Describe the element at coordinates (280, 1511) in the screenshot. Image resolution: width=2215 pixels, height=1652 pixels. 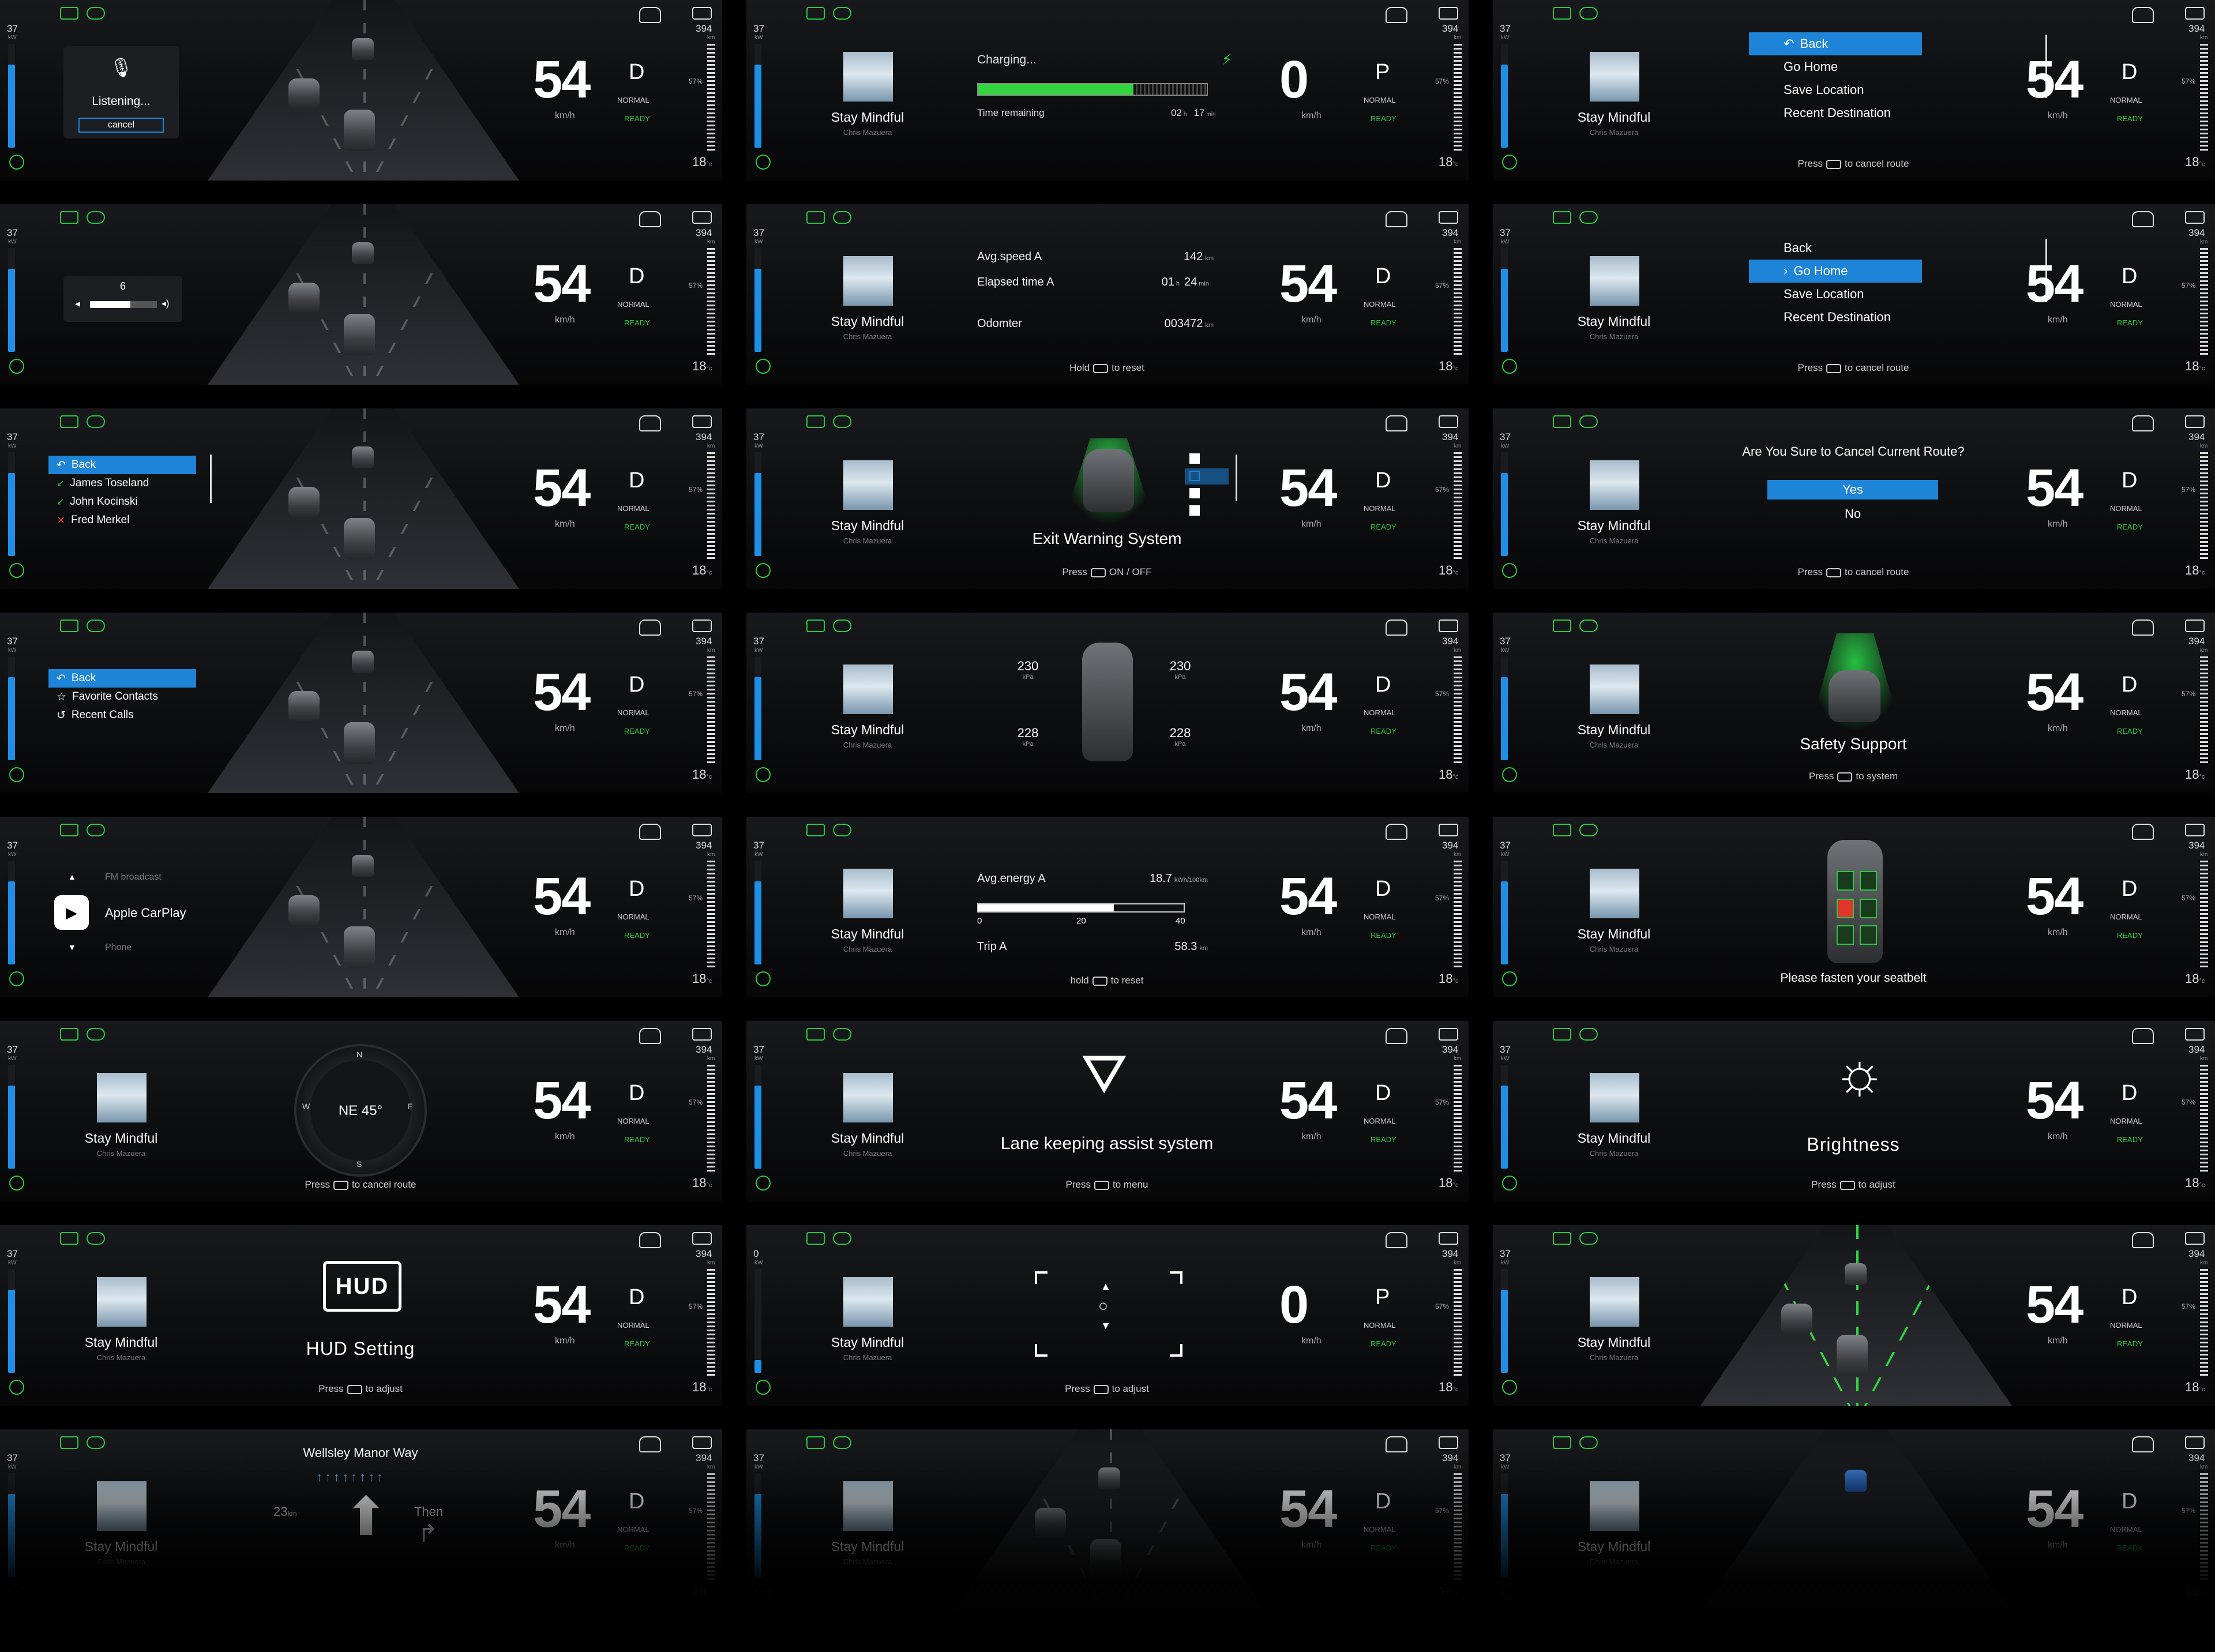
I see `distance-value: 23` at that location.